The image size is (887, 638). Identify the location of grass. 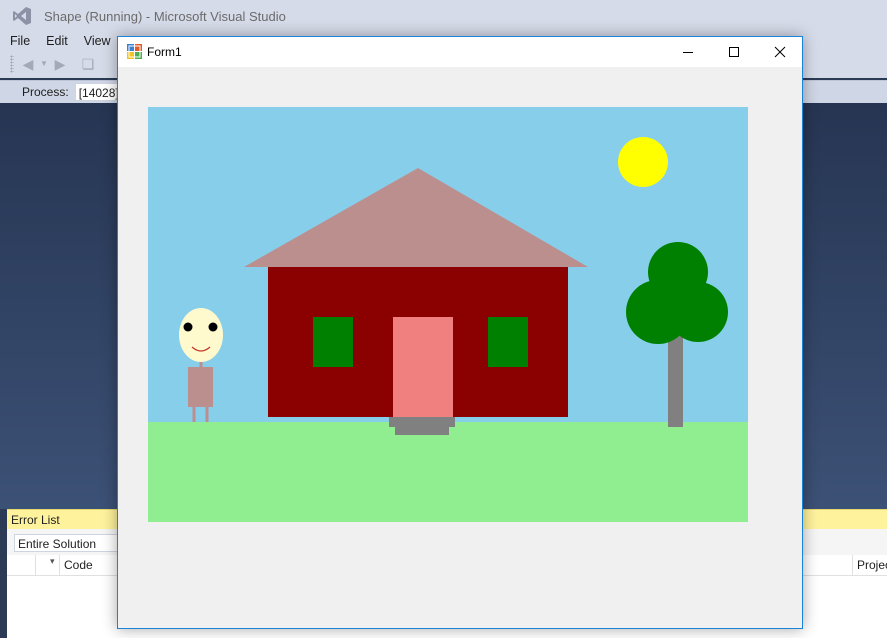
(448, 472).